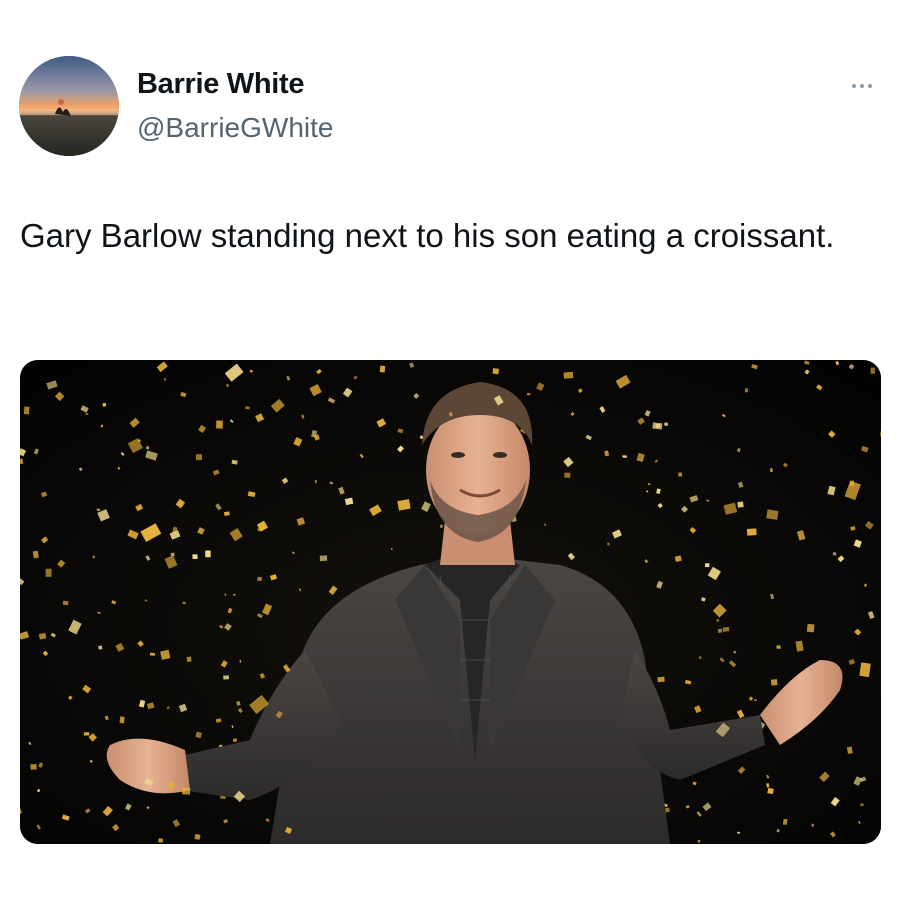 This screenshot has width=900, height=900. I want to click on avatar-sunset-photo, so click(69, 106).